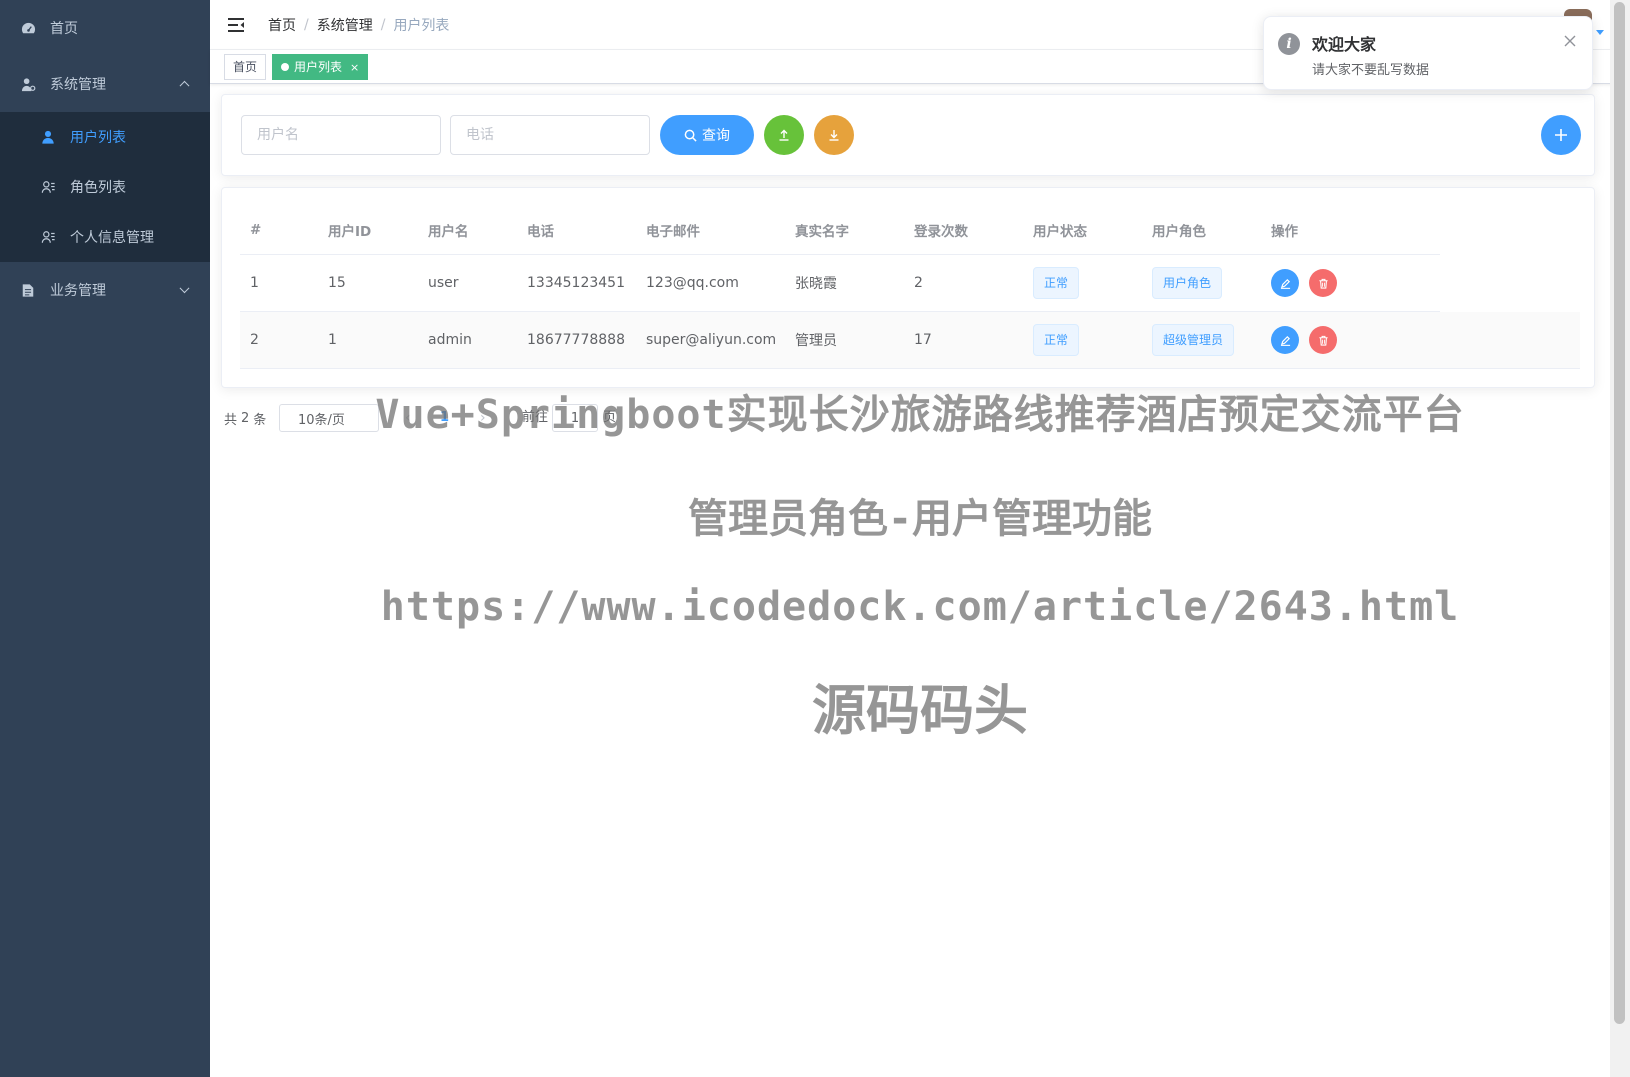 The height and width of the screenshot is (1077, 1630). I want to click on breadcrumb: 首页 / 系统管理 / 用户列表, so click(358, 25).